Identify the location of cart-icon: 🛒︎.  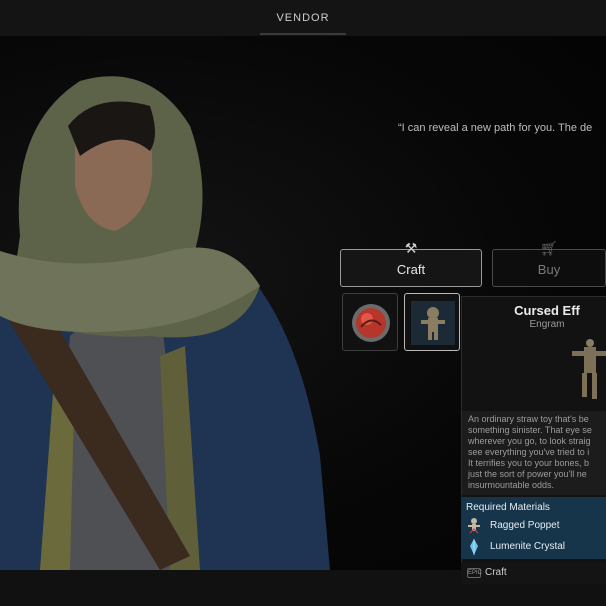
(549, 248).